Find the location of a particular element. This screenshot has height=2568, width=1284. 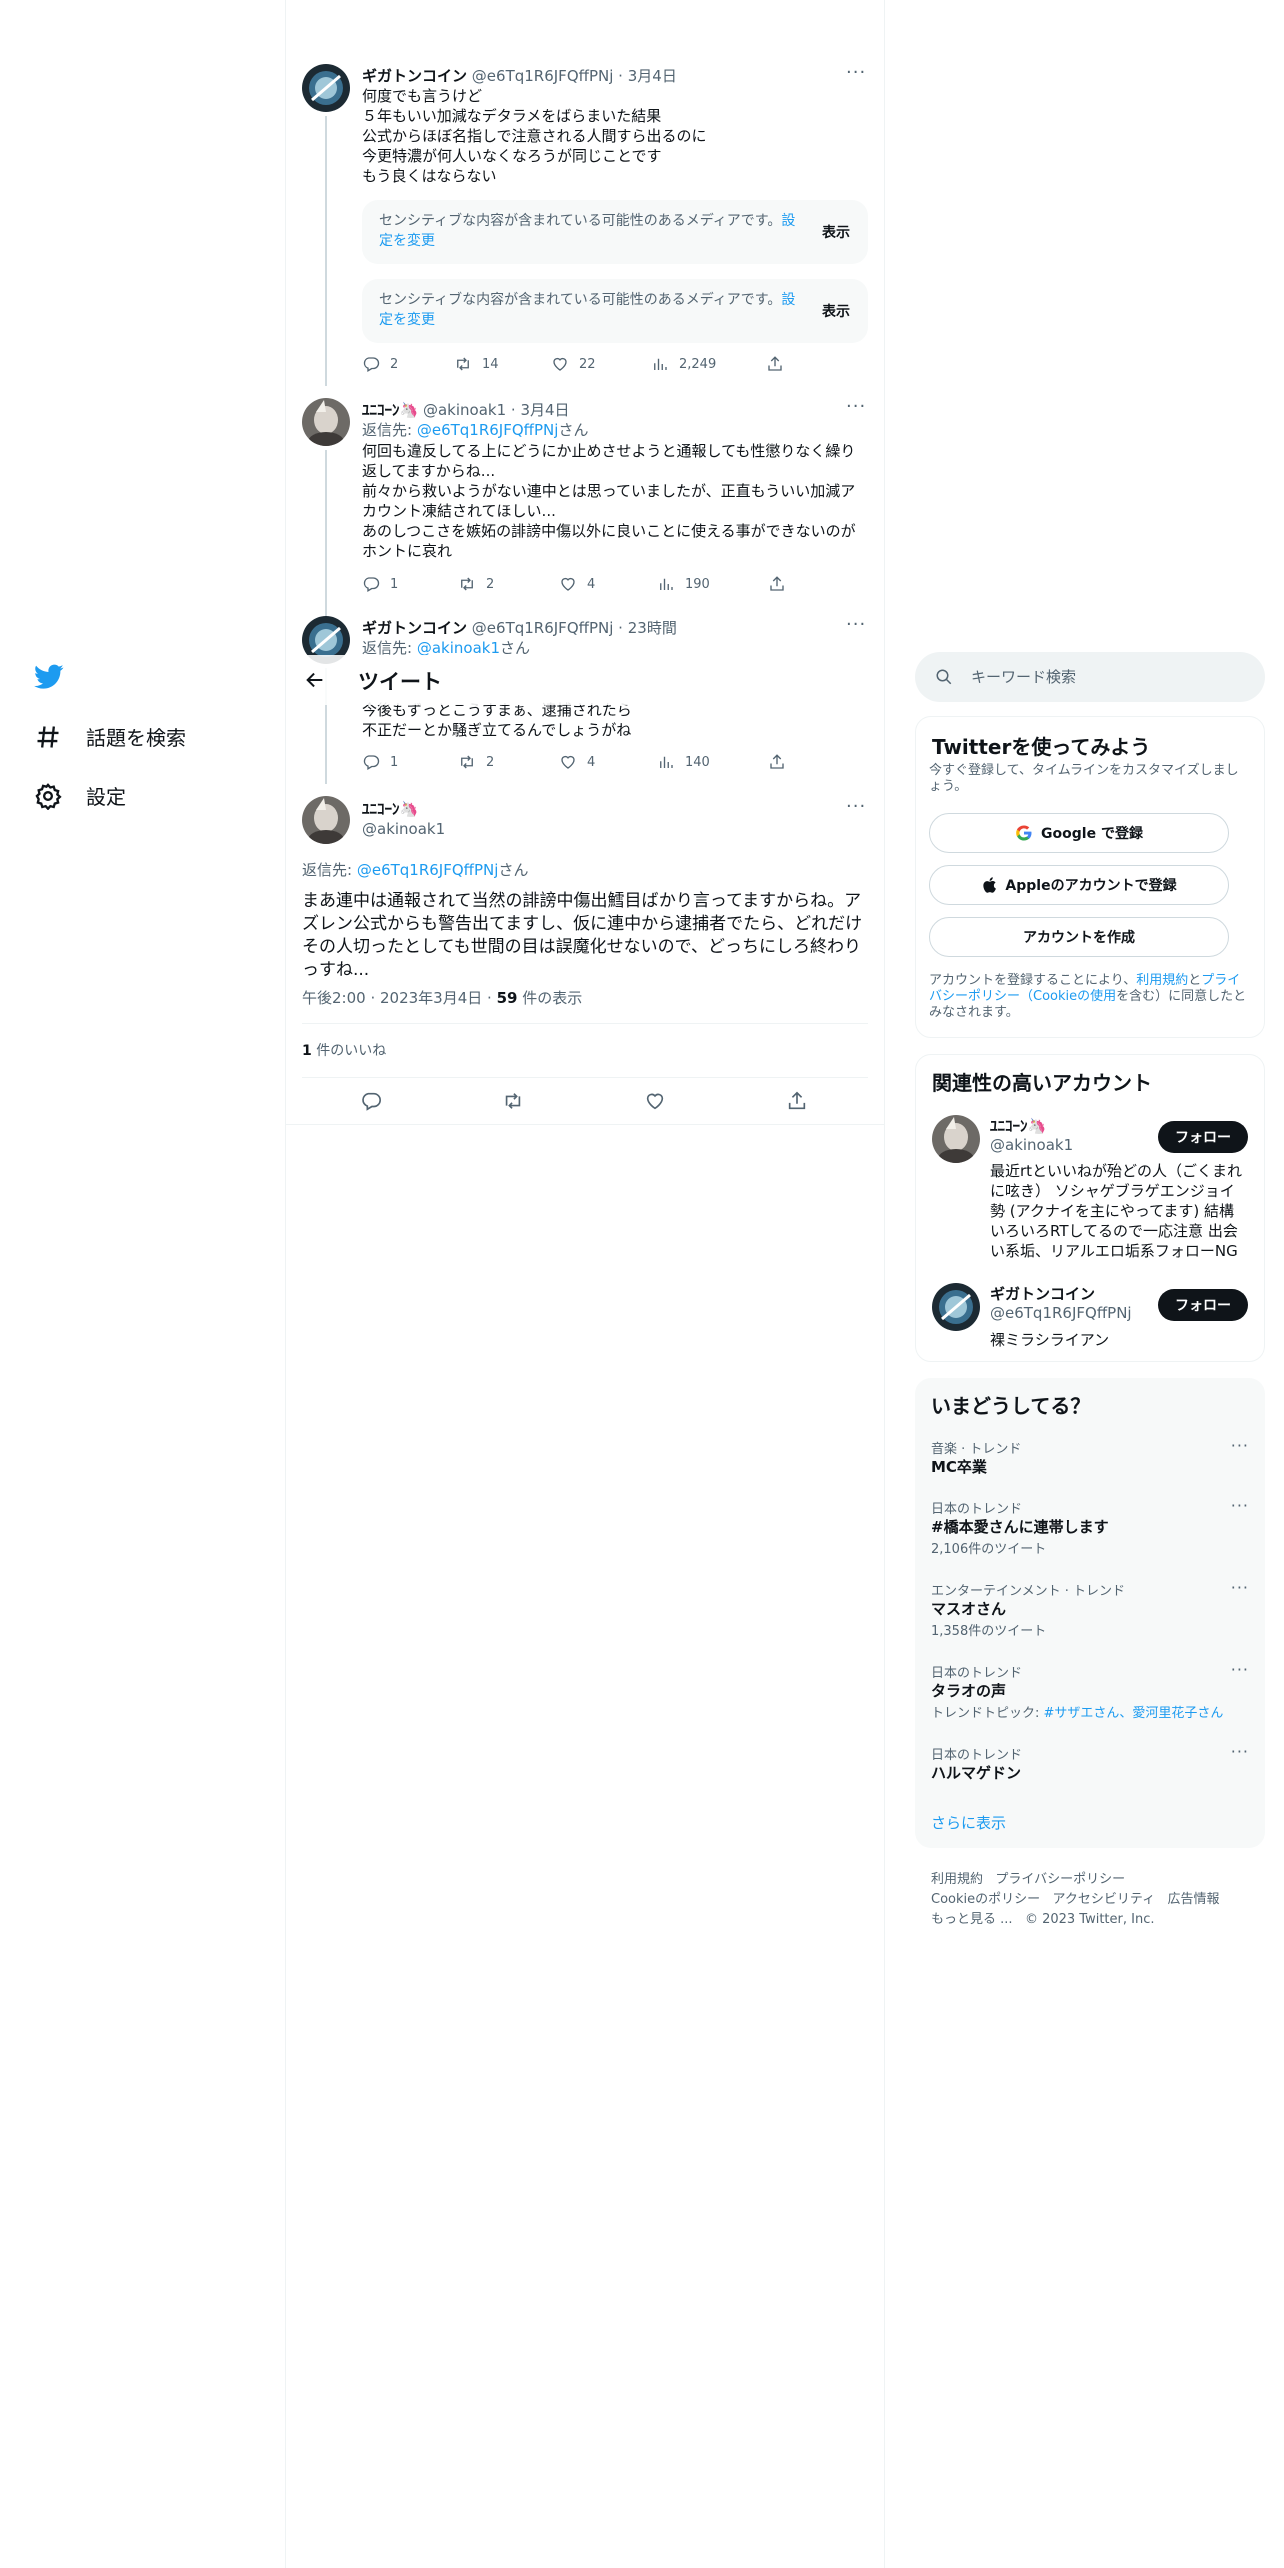

likes-summary: 1 件のいいね is located at coordinates (344, 1050).